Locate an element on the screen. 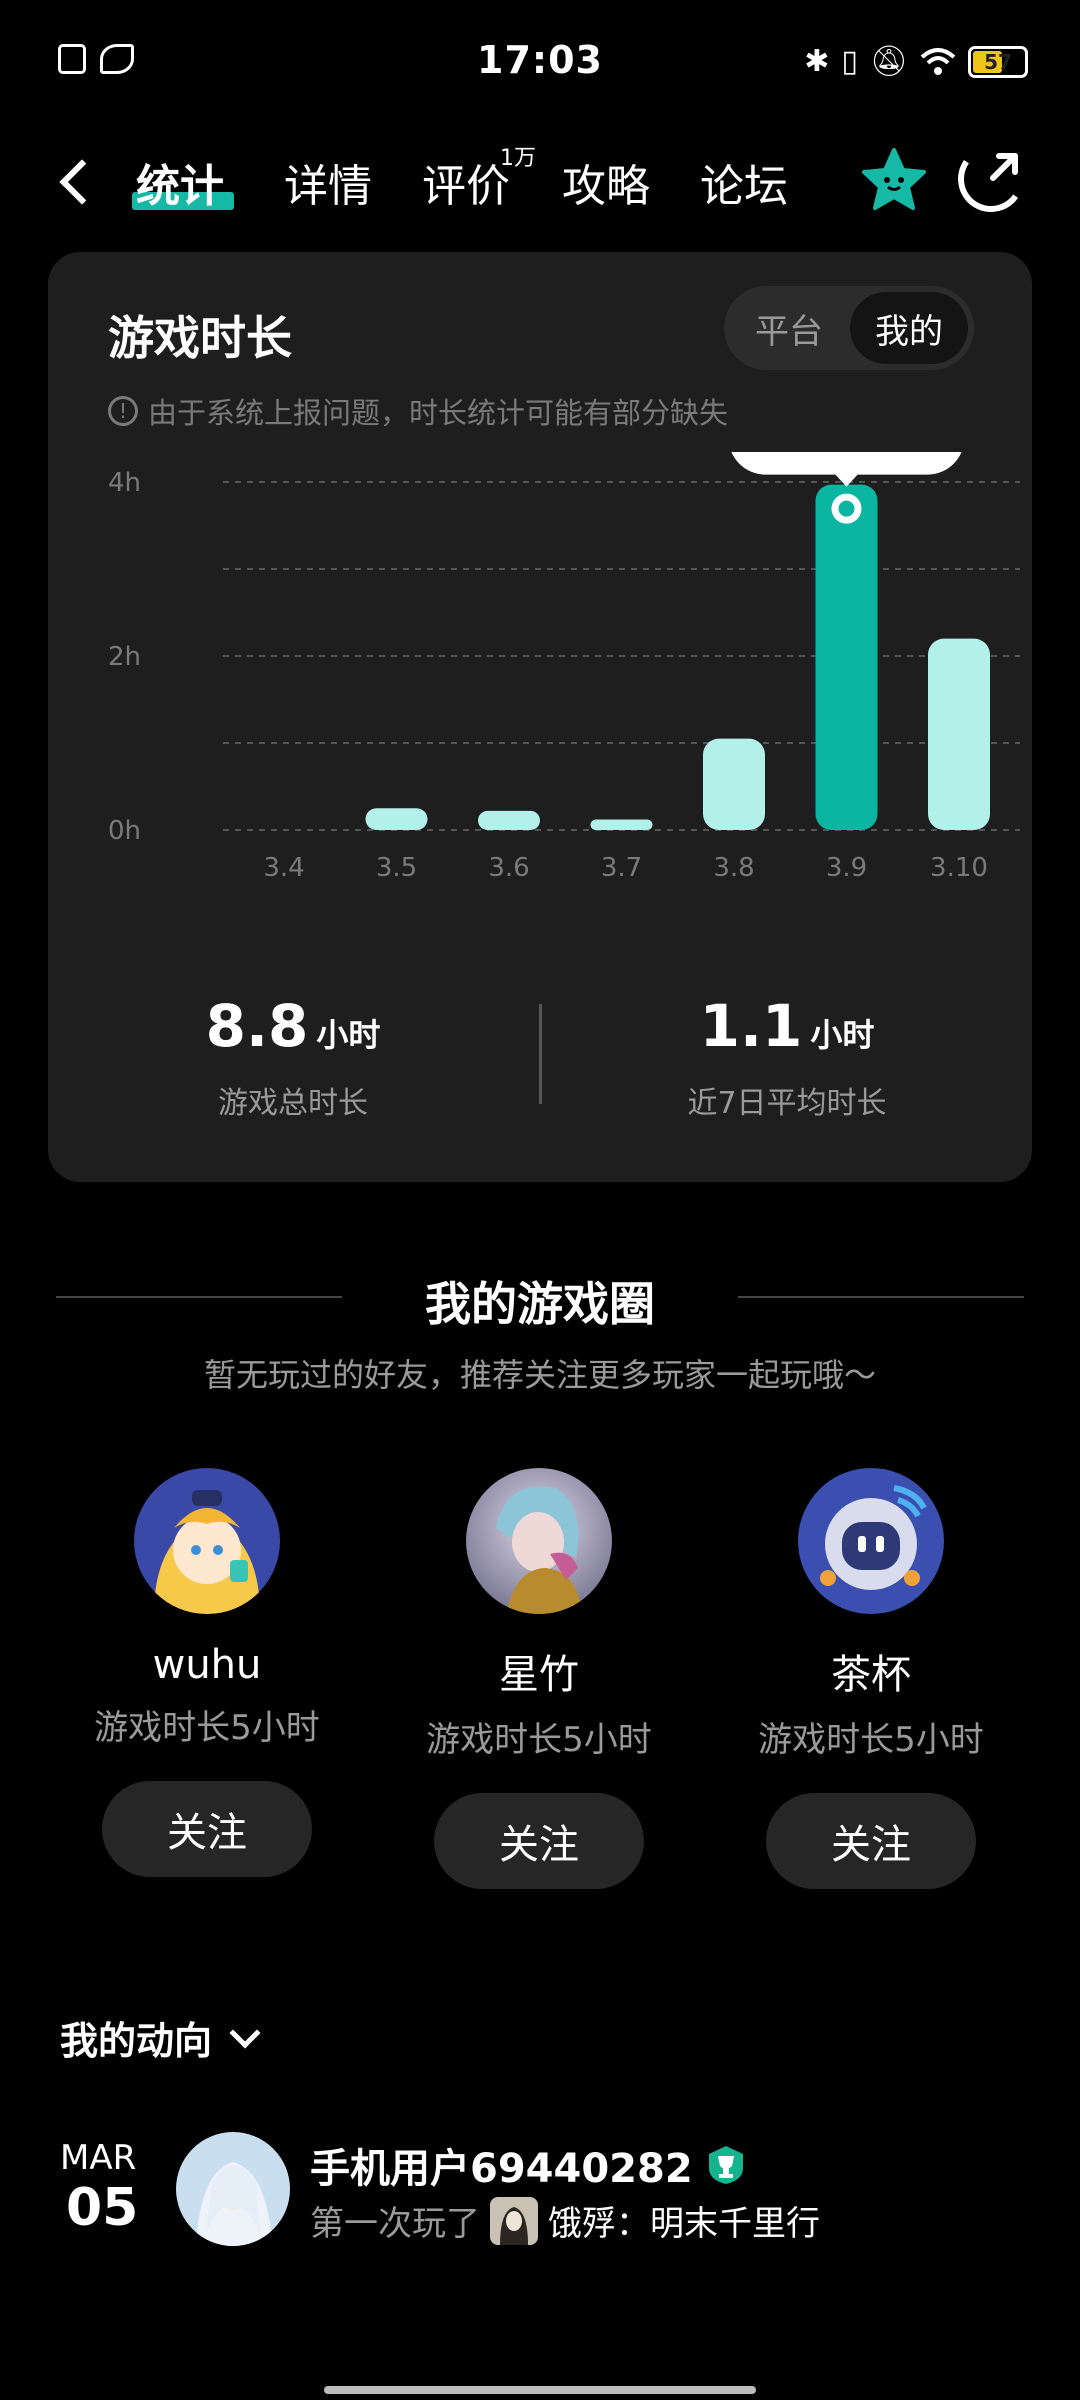 This screenshot has width=1080, height=2400. total-playtime: 8.8 小时 游戏总时长 is located at coordinates (293, 1057).